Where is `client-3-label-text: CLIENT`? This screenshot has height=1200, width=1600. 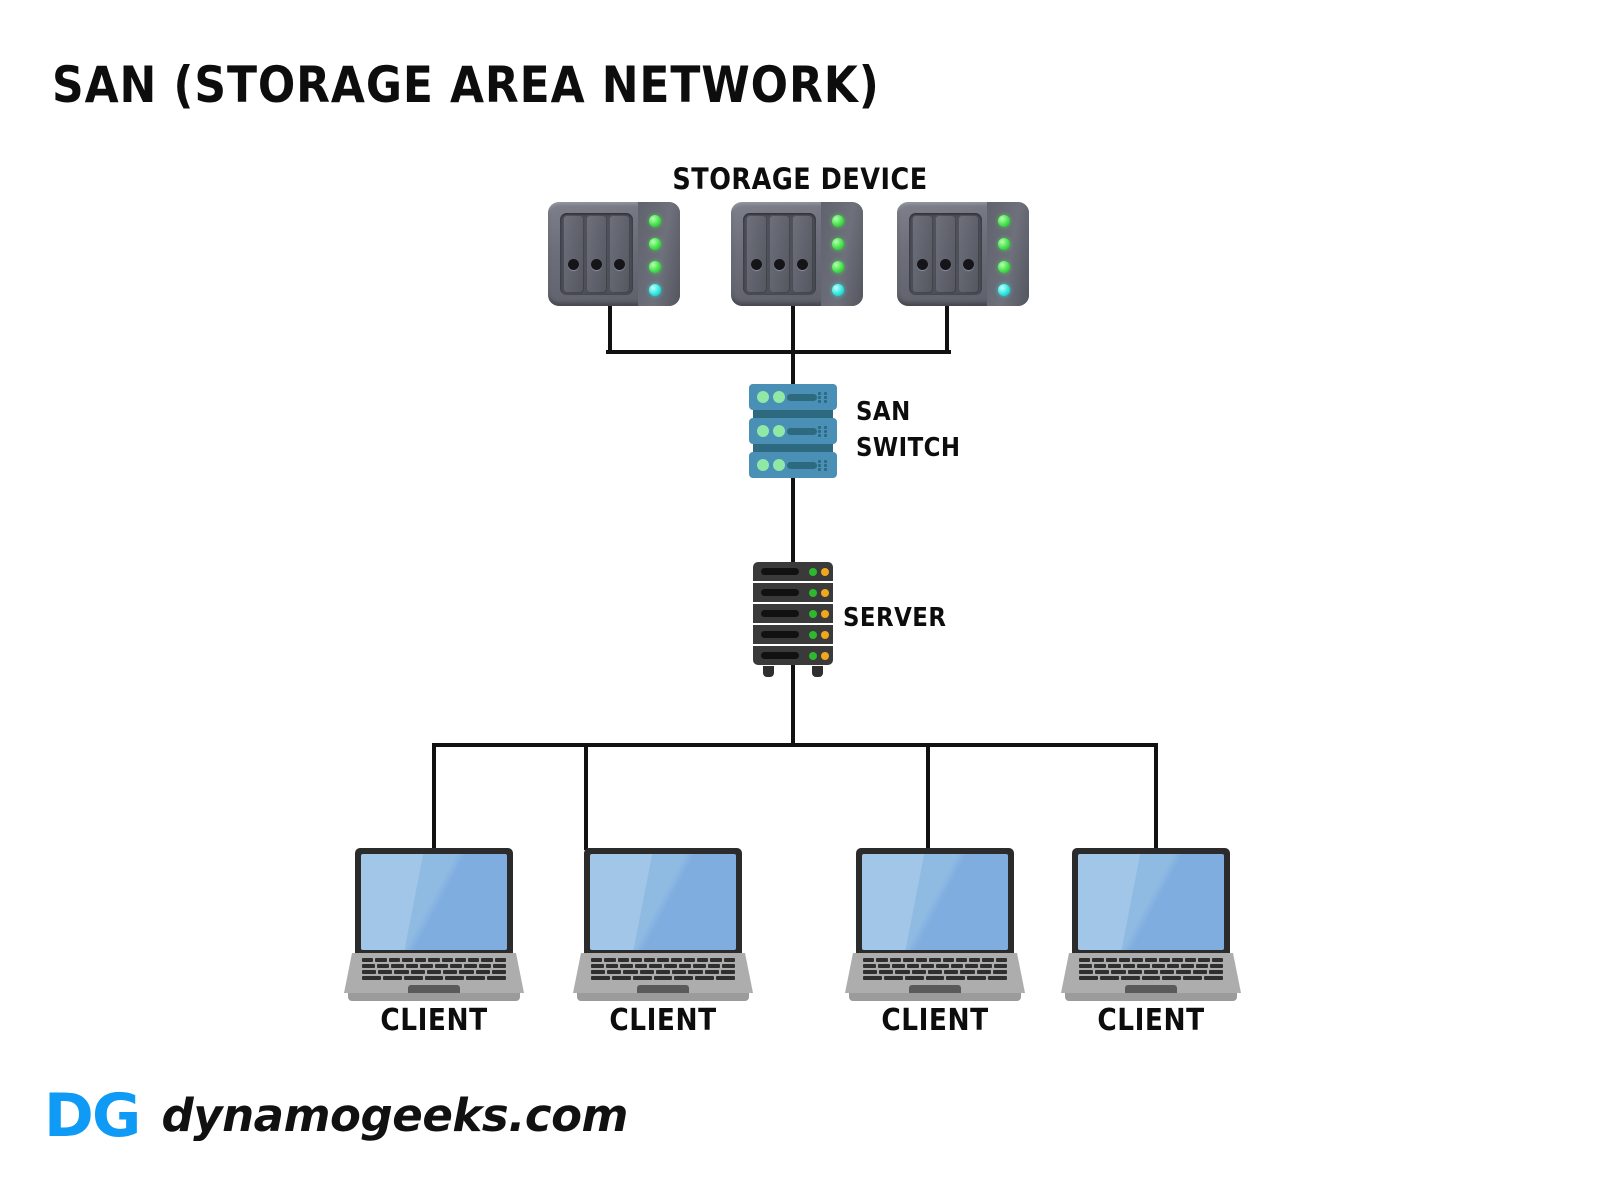
client-3-label-text: CLIENT is located at coordinates (935, 1020).